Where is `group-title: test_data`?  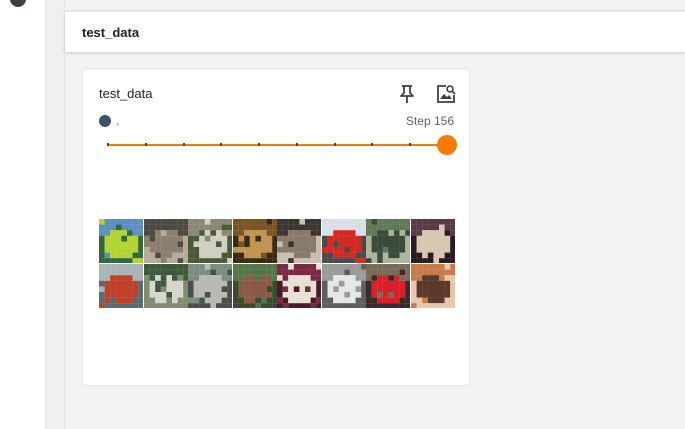
group-title: test_data is located at coordinates (111, 32).